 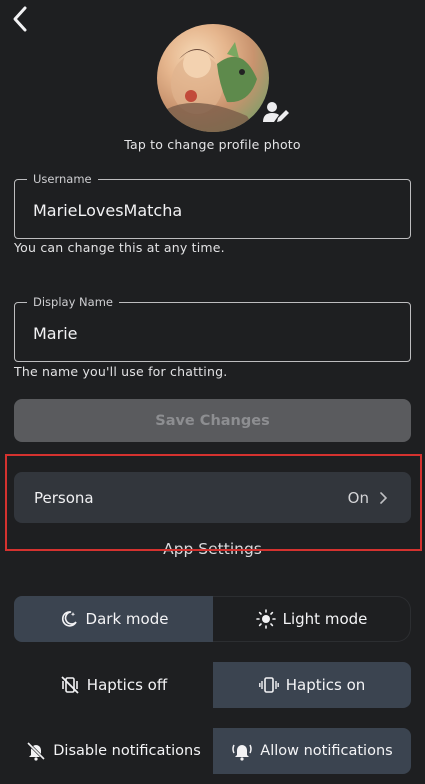 What do you see at coordinates (212, 549) in the screenshot?
I see `app-settings-title: App Settings` at bounding box center [212, 549].